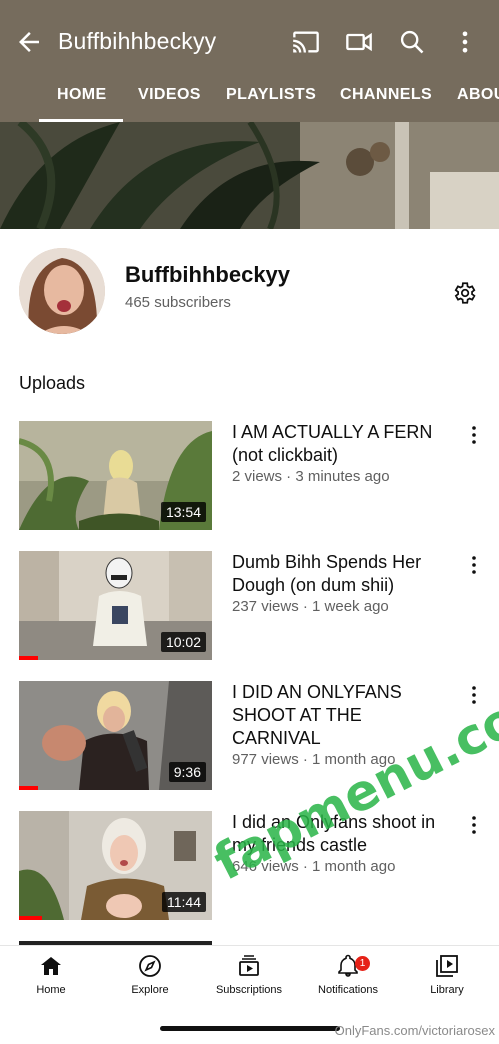 The image size is (499, 1044). What do you see at coordinates (348, 975) in the screenshot?
I see `nav-notifications: 1 Notifications` at bounding box center [348, 975].